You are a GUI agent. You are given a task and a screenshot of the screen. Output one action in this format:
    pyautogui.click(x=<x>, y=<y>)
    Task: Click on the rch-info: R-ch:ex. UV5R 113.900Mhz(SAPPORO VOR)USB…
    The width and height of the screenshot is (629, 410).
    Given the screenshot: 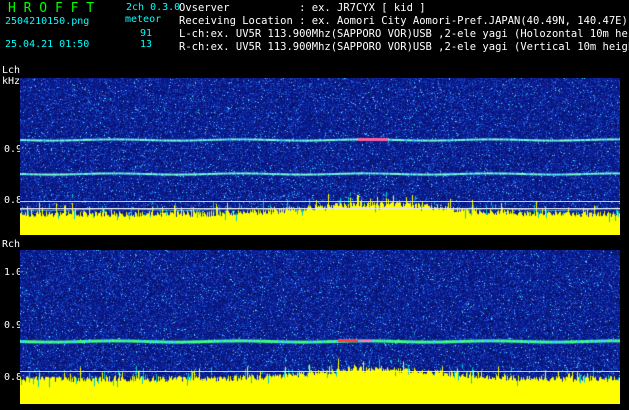 What is the action you would take?
    pyautogui.click(x=404, y=47)
    